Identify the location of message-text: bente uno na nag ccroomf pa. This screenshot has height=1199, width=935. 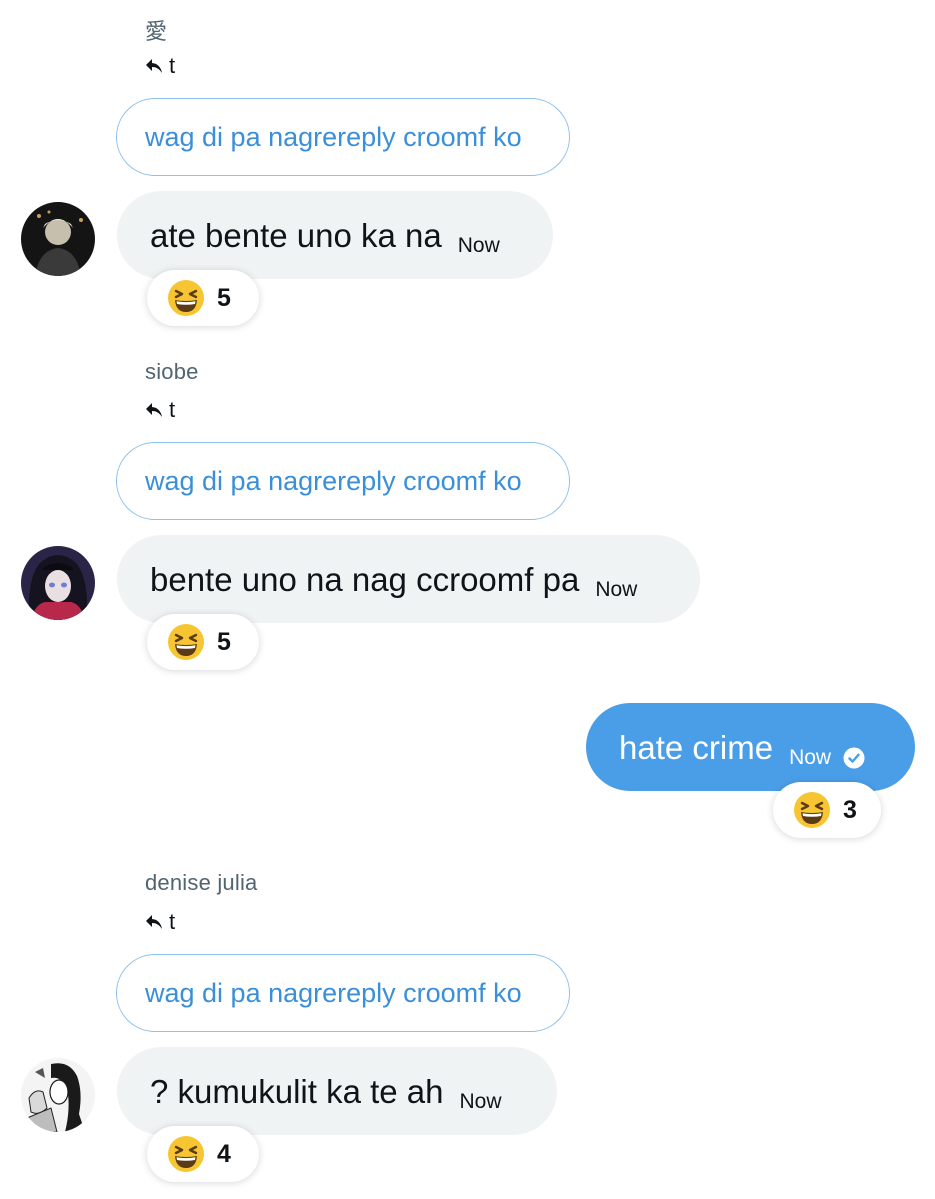
(365, 579).